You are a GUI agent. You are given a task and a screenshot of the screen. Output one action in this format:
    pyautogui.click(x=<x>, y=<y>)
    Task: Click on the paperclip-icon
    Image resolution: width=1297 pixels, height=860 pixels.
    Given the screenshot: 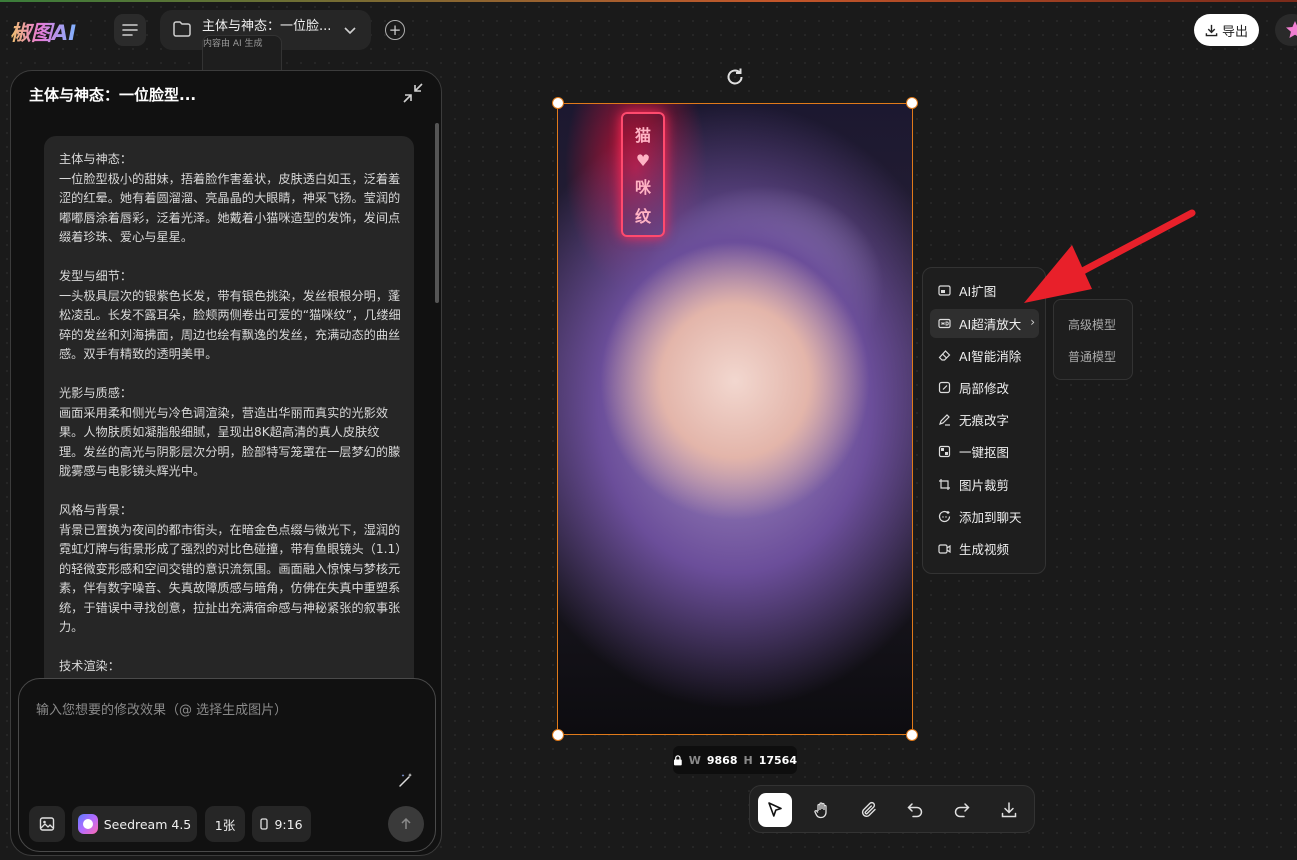 What is the action you would take?
    pyautogui.click(x=868, y=809)
    